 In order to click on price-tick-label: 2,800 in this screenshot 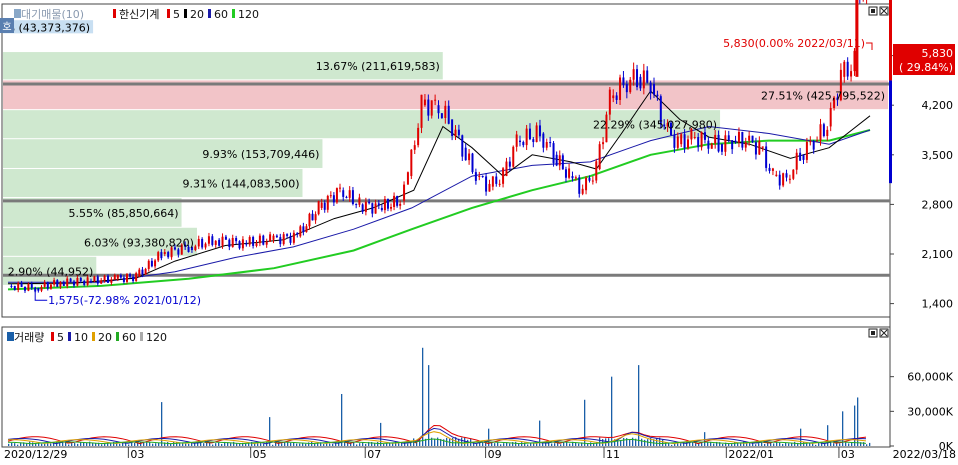, I will do `click(938, 204)`.